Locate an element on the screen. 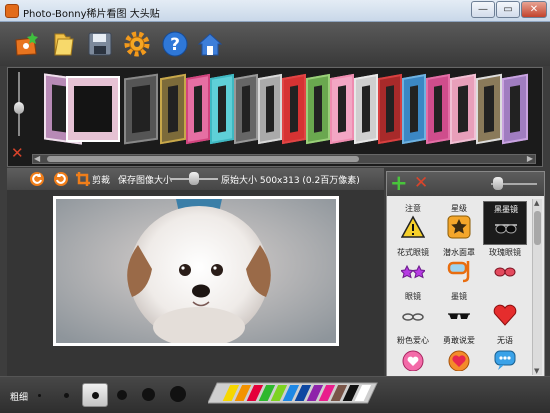 Image resolution: width=550 pixels, height=413 pixels. sticker-item-pink-heart: 粉色爱心 is located at coordinates (413, 354).